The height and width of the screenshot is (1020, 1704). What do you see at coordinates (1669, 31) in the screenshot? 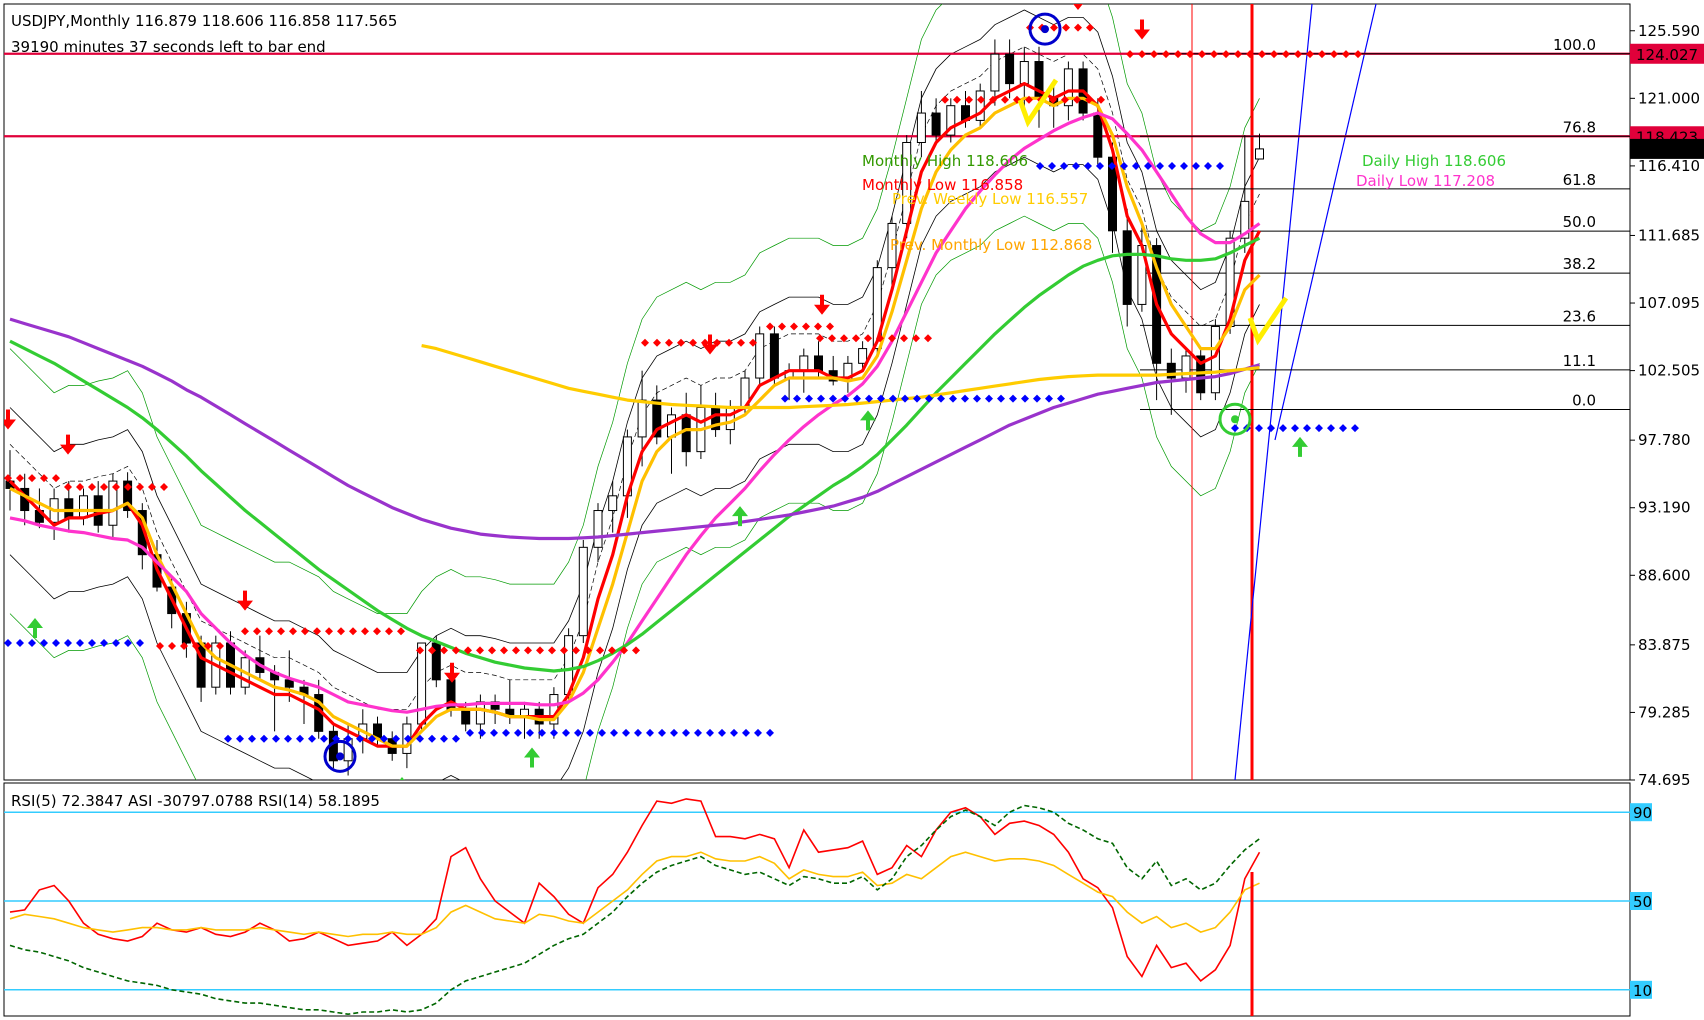
I see `price-tick-label: 125.590` at bounding box center [1669, 31].